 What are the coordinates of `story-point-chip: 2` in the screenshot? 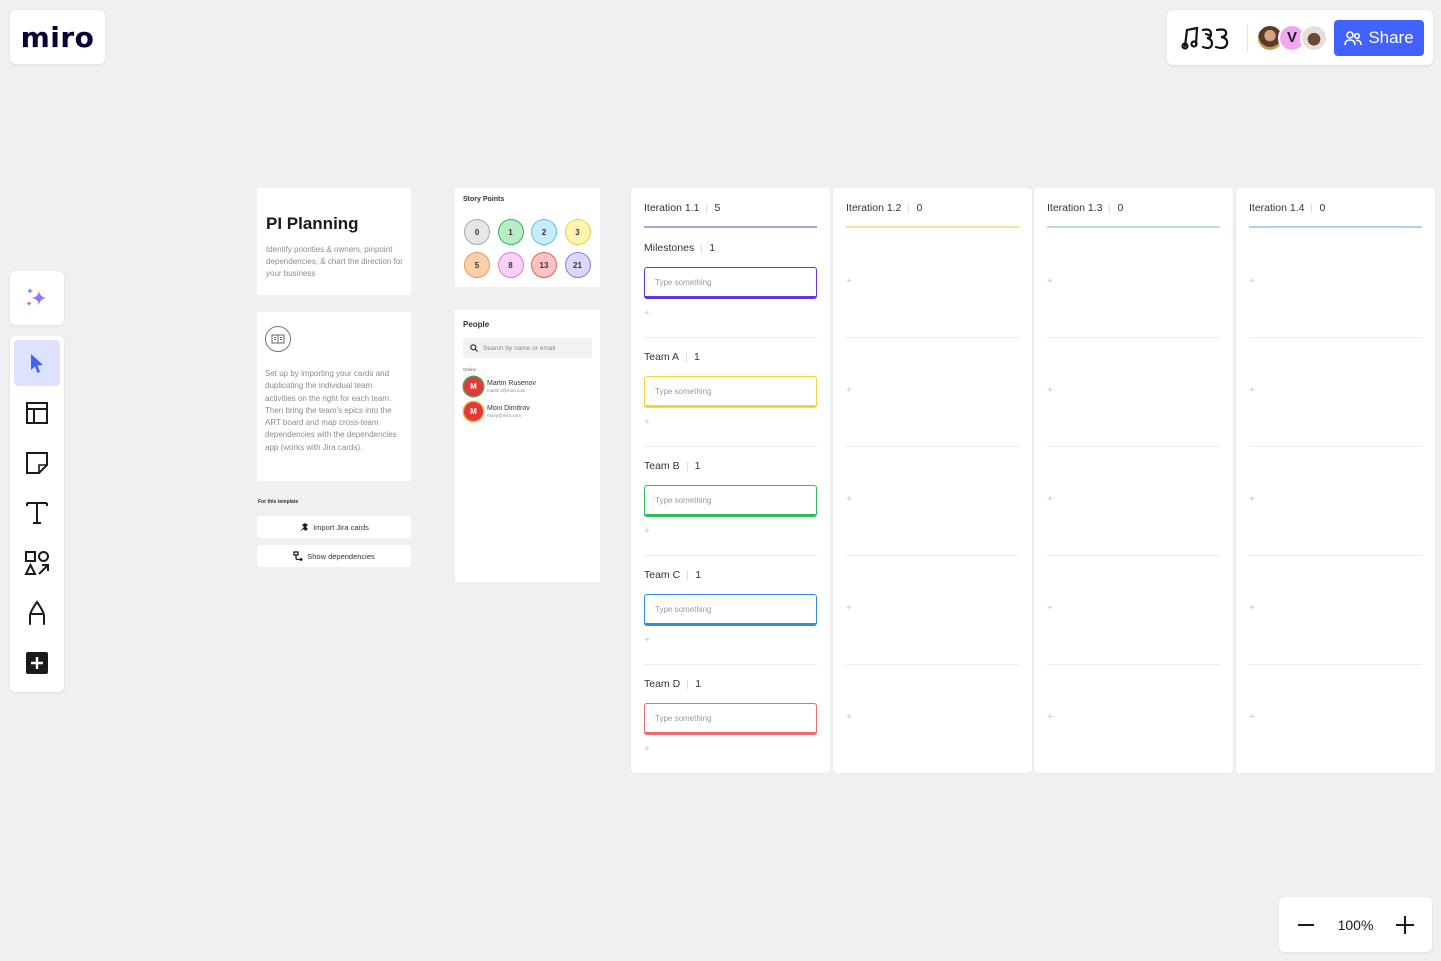 It's located at (544, 232).